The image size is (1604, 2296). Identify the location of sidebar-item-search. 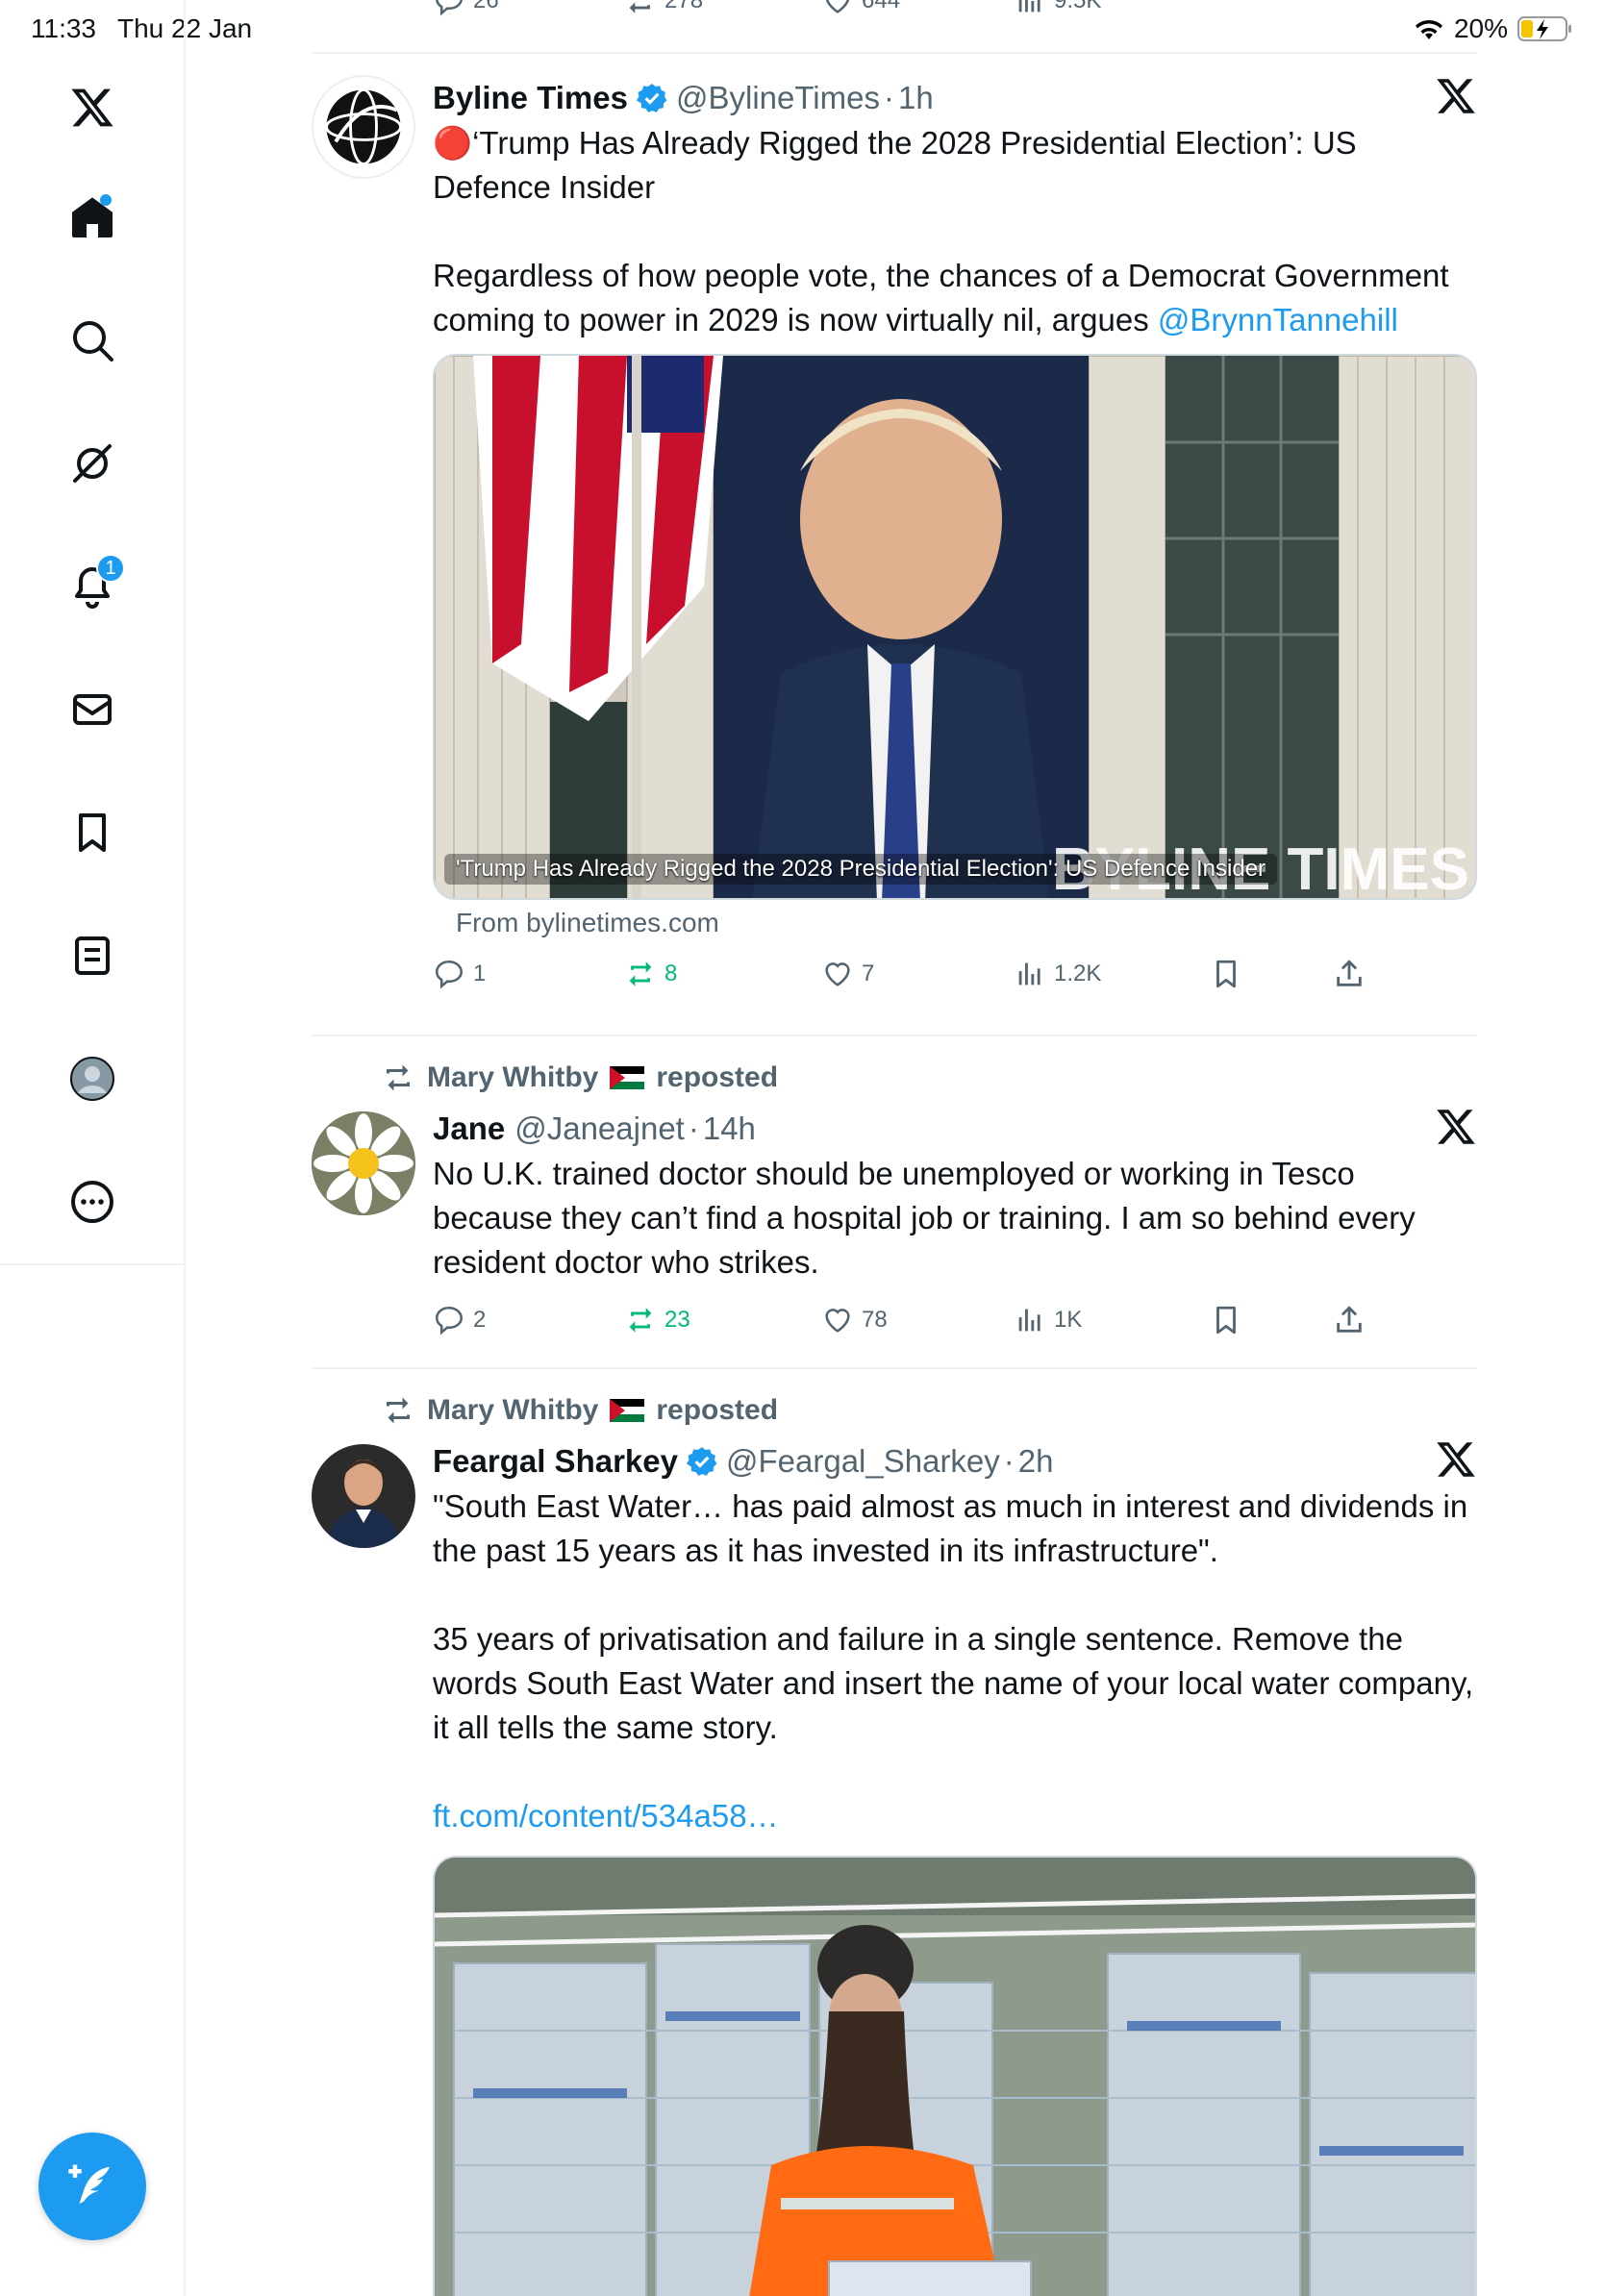
(92, 340).